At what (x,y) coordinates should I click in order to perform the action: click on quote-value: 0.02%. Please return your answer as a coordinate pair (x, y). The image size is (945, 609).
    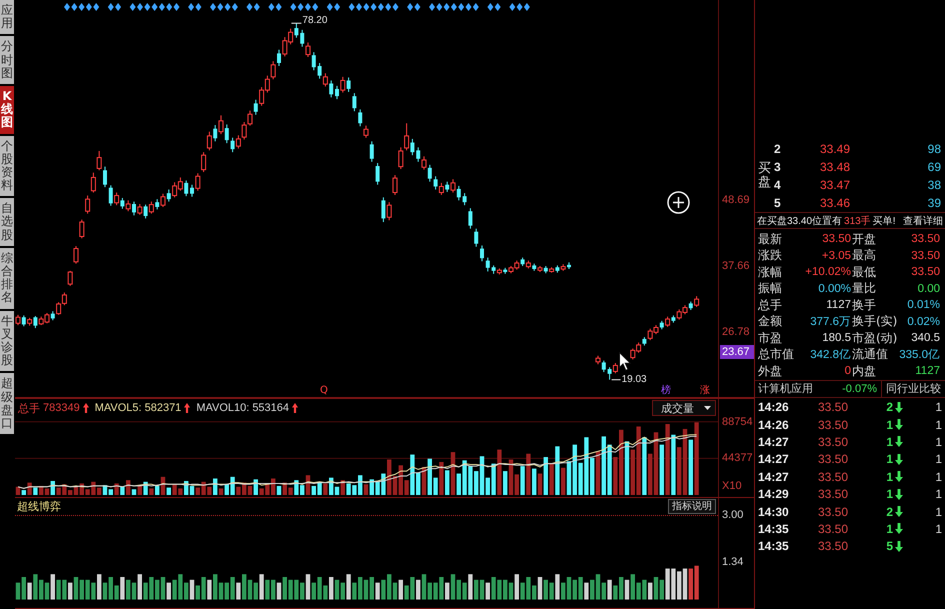
    Looking at the image, I should click on (923, 322).